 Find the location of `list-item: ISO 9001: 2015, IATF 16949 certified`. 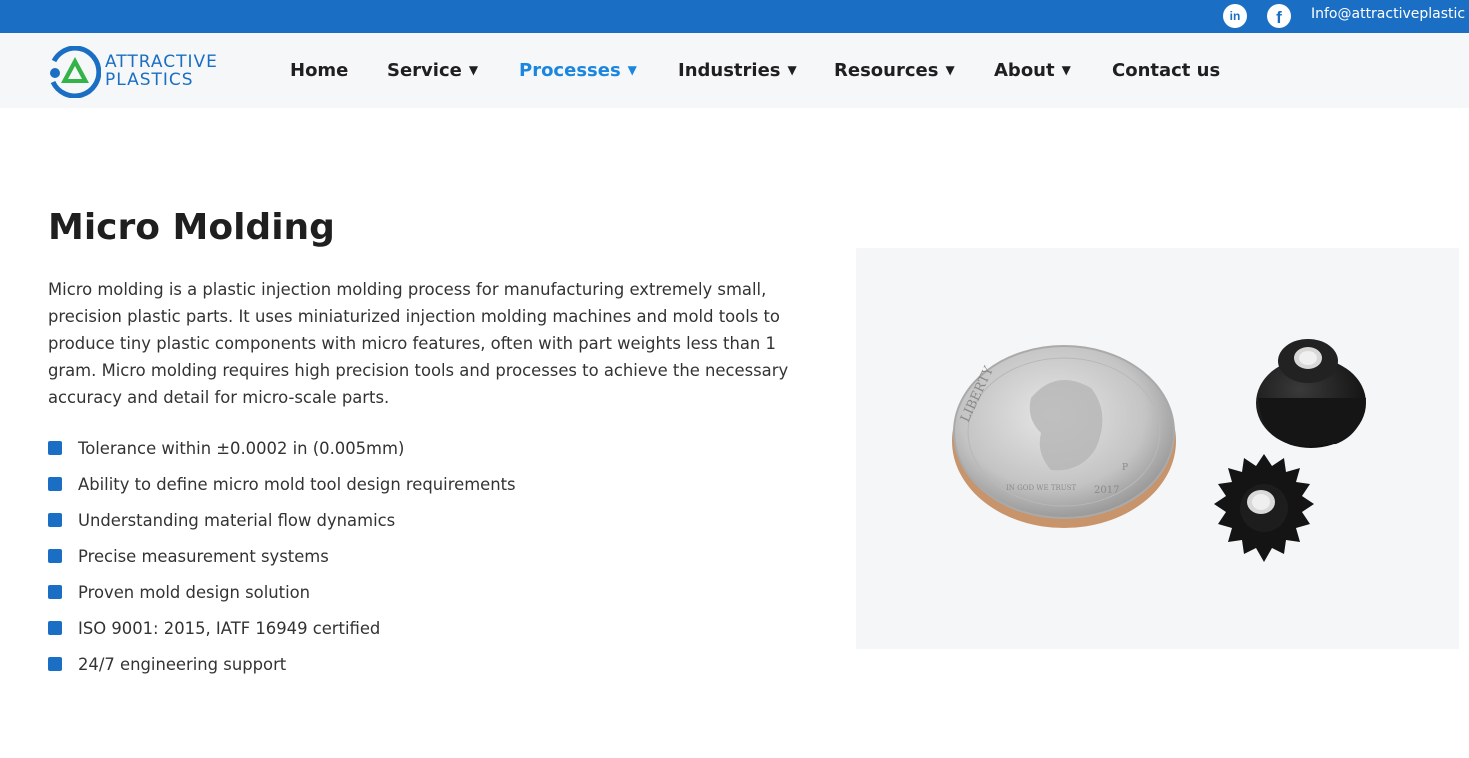

list-item: ISO 9001: 2015, IATF 16949 certified is located at coordinates (282, 628).